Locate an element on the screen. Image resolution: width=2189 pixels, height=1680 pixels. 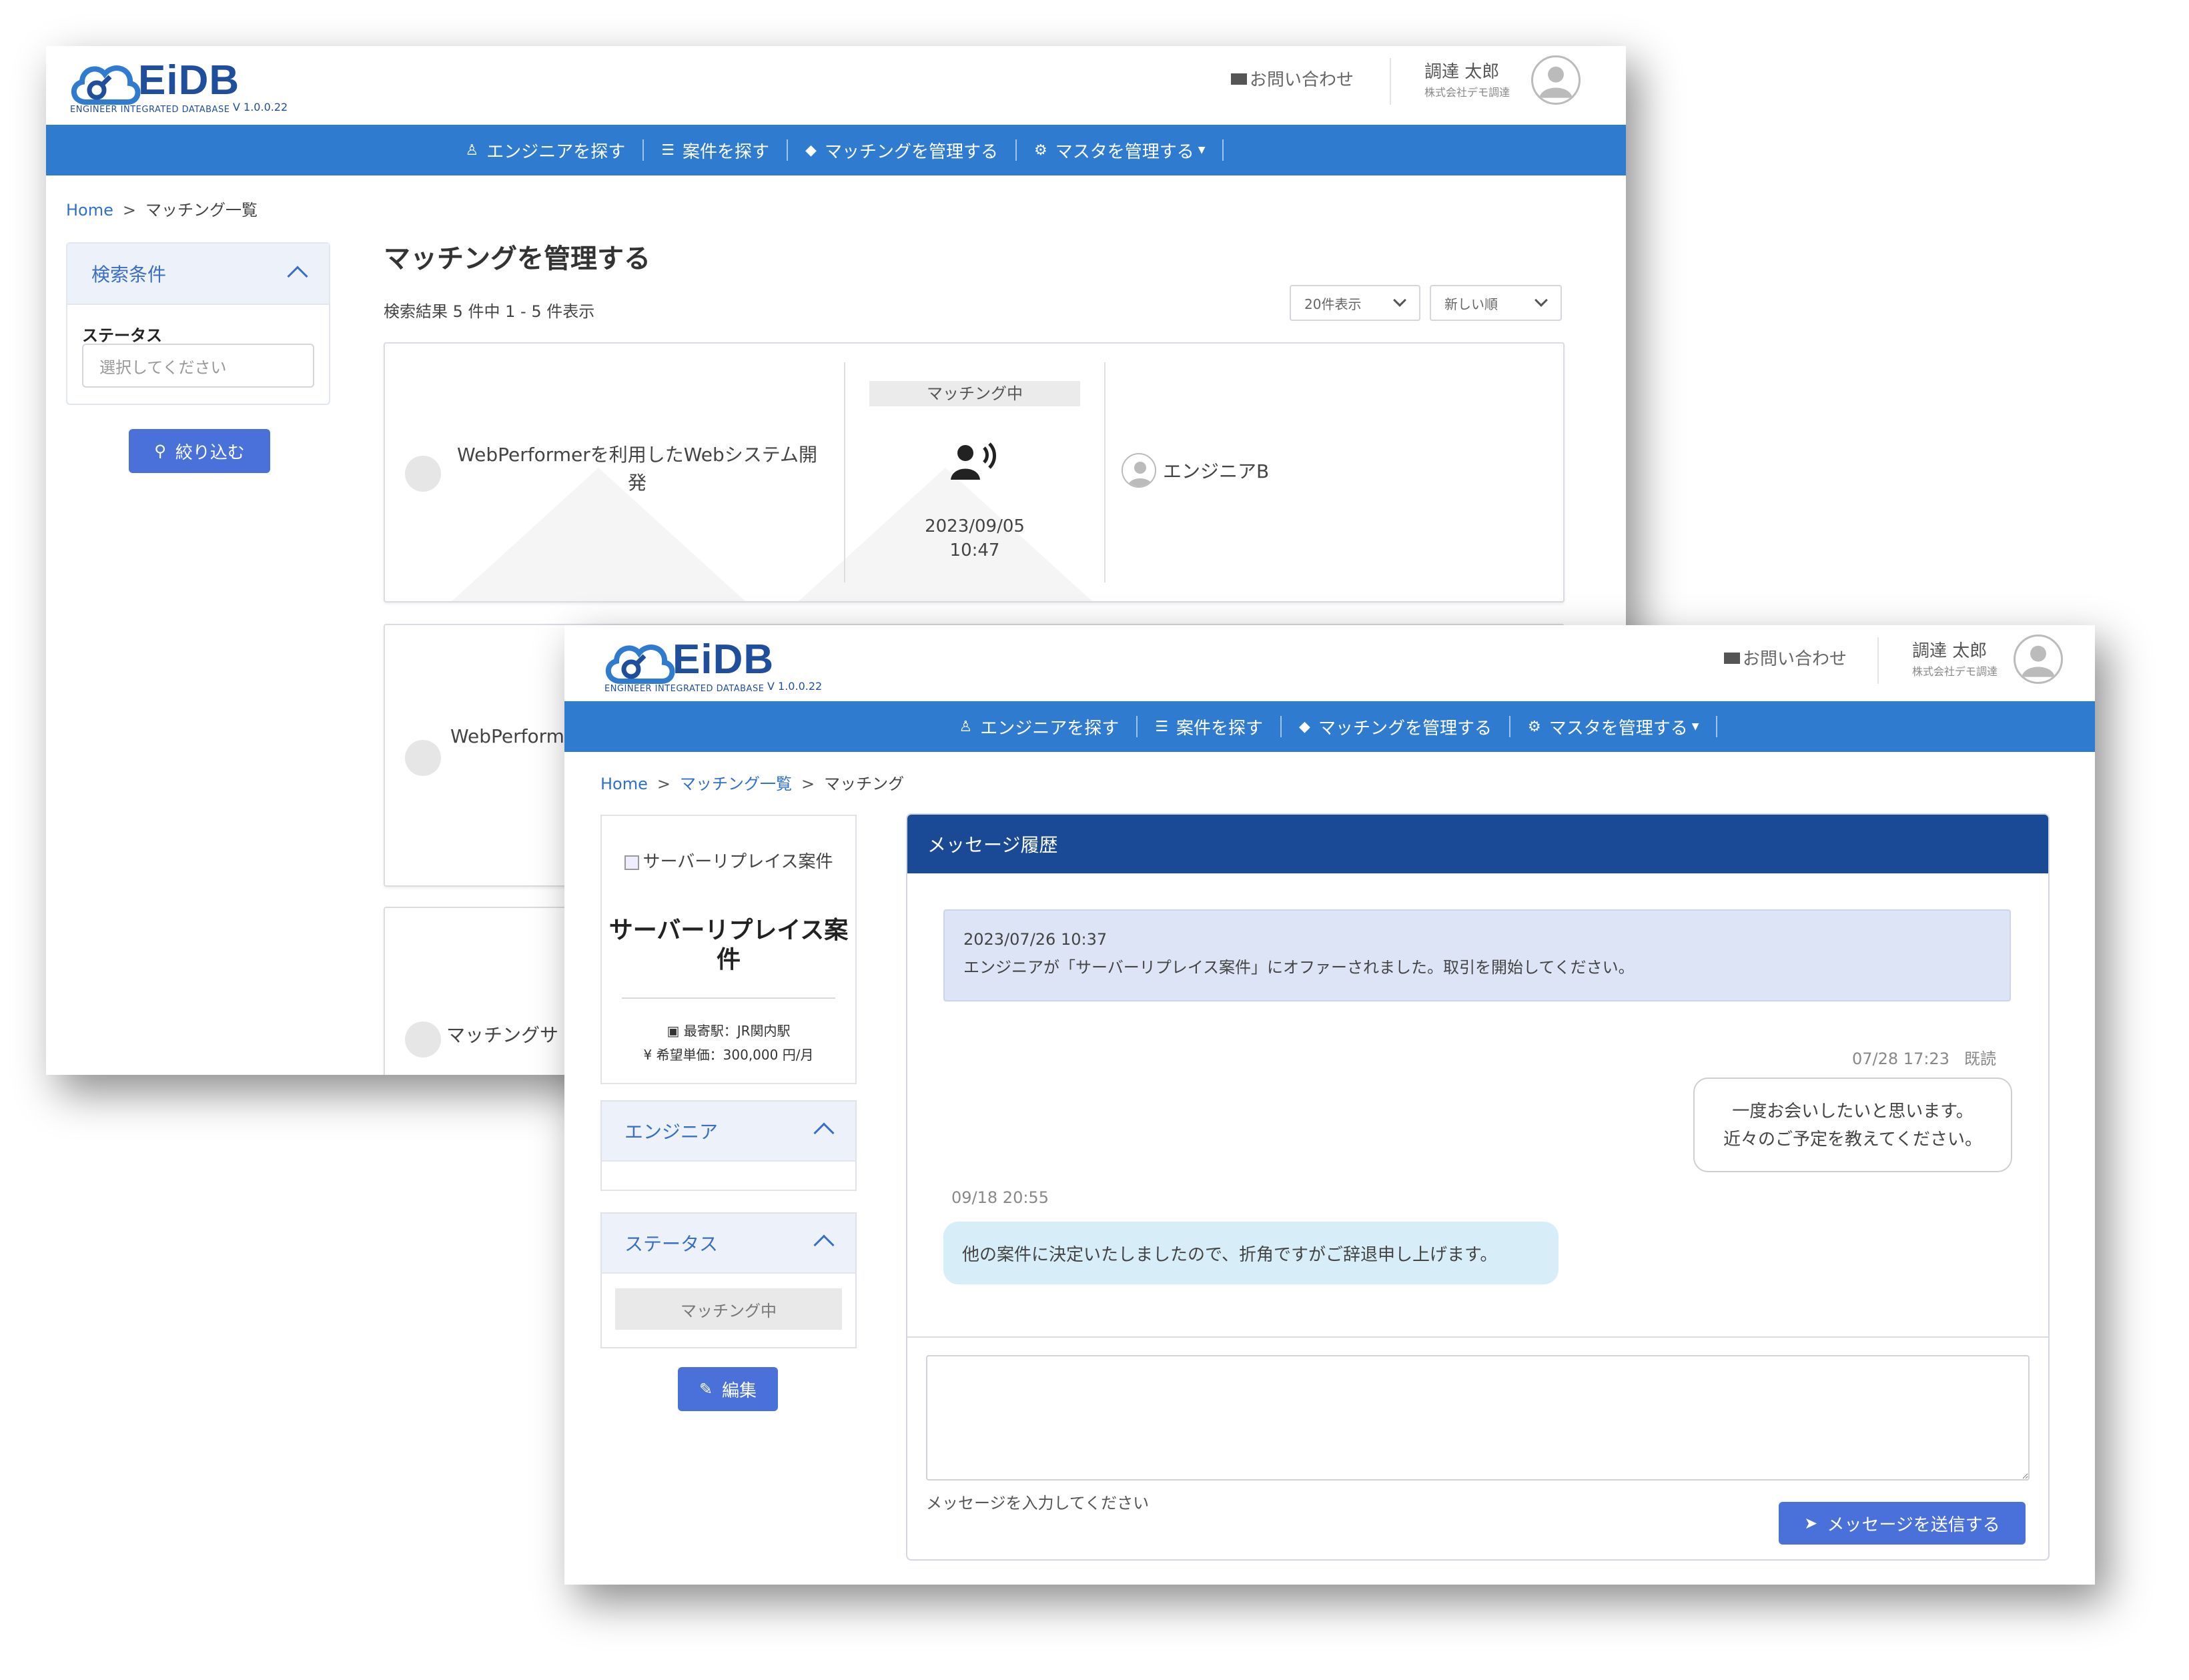
breadcrumb: Home > マッチング一覧 > マッチング is located at coordinates (752, 784).